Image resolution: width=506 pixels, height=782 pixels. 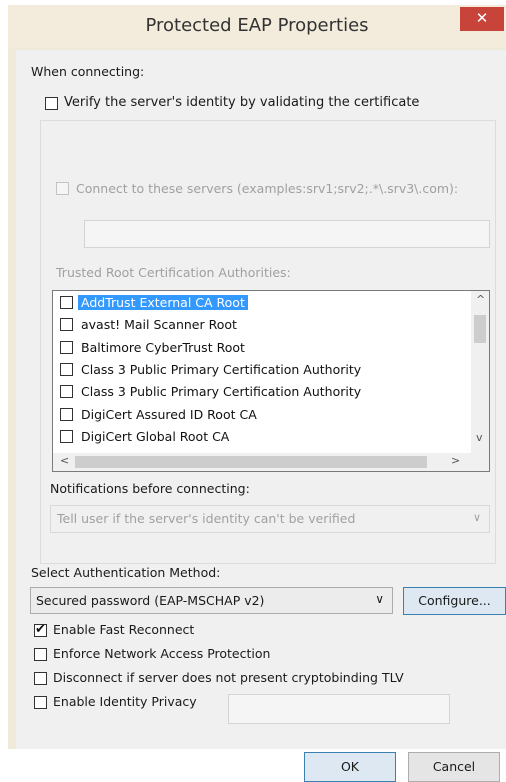 I want to click on vertical-scroll-thumb, so click(x=480, y=329).